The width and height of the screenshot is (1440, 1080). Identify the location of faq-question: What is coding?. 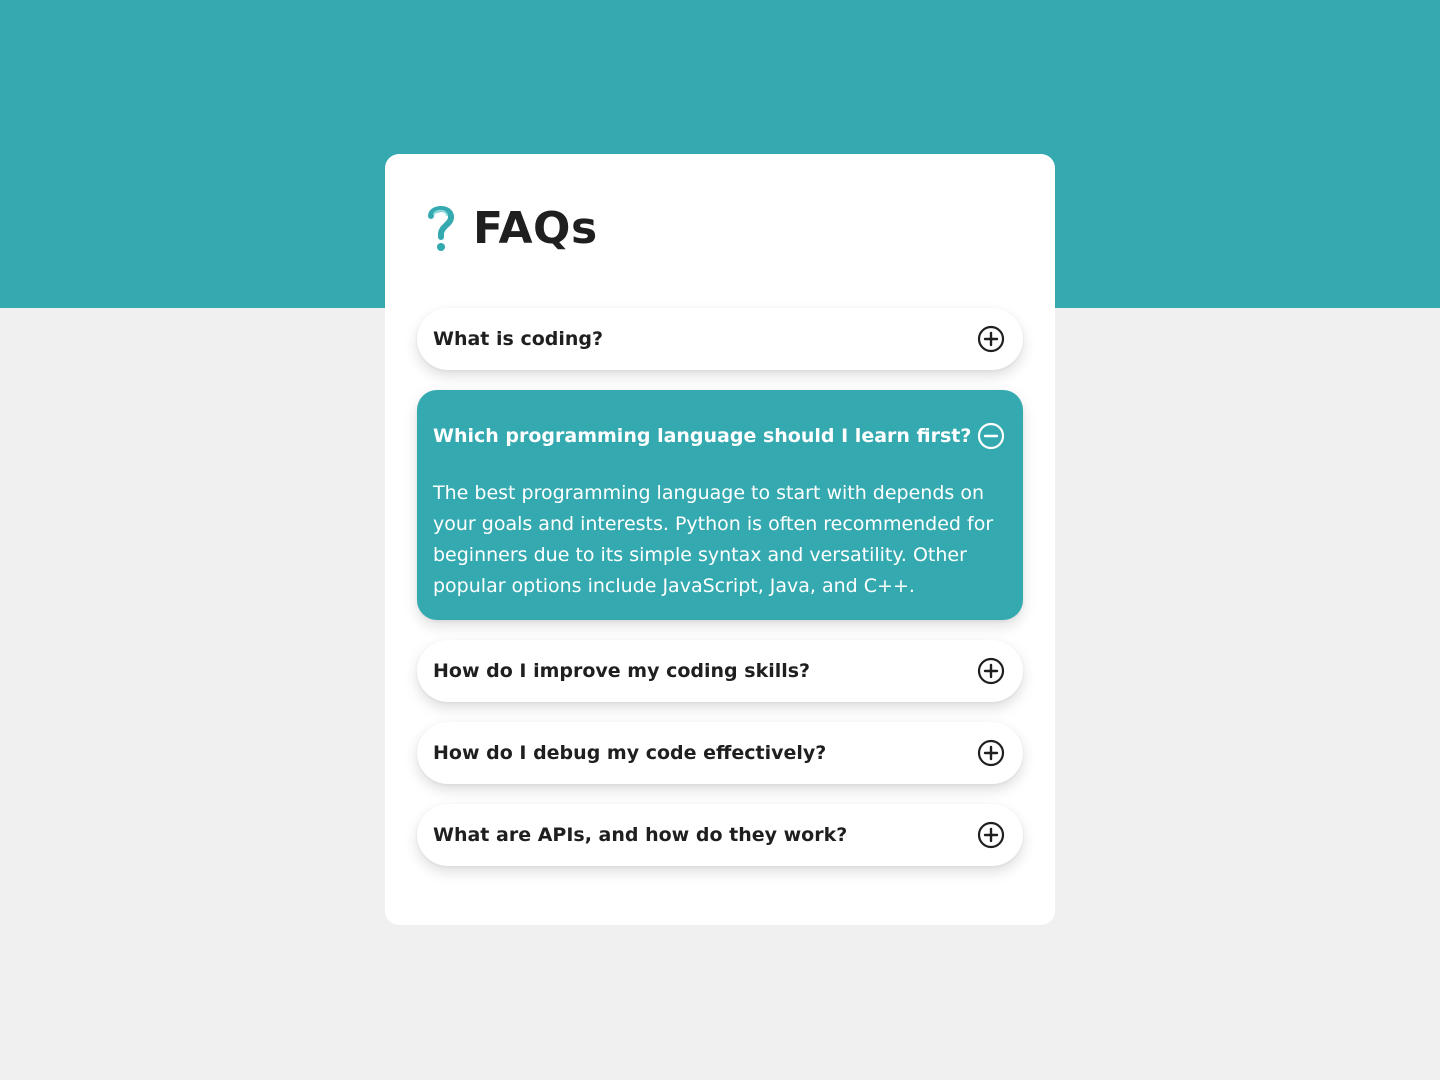
(518, 339).